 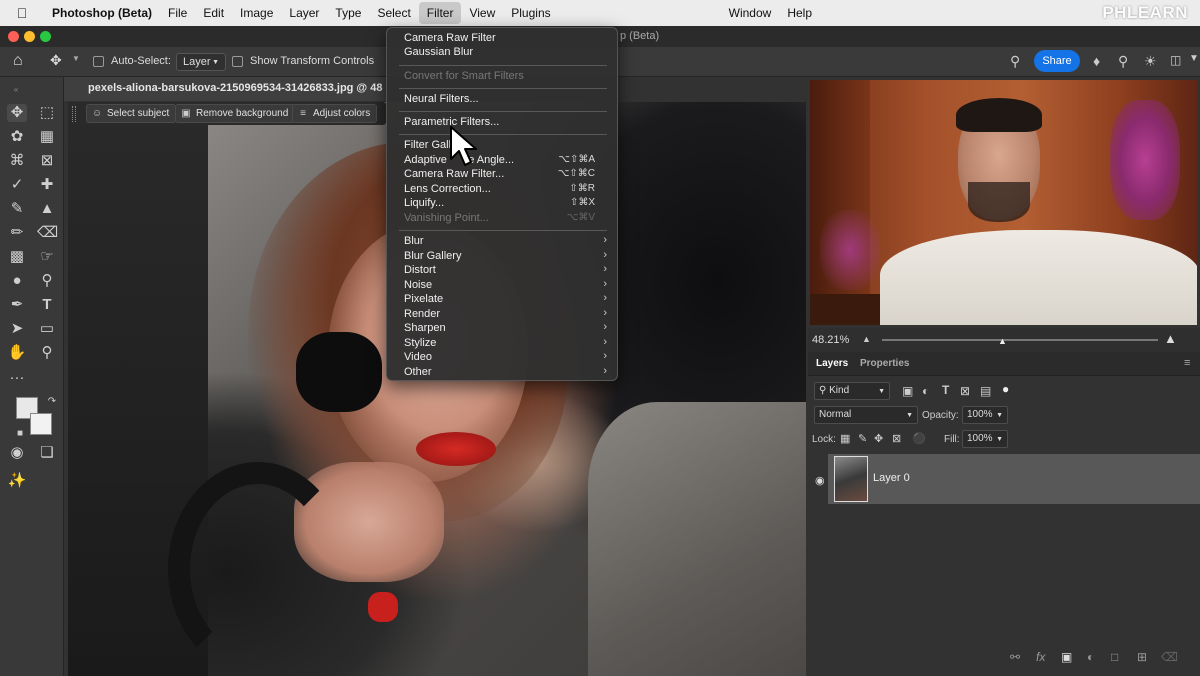 What do you see at coordinates (866, 339) in the screenshot?
I see `zoom-out-icon: ▲` at bounding box center [866, 339].